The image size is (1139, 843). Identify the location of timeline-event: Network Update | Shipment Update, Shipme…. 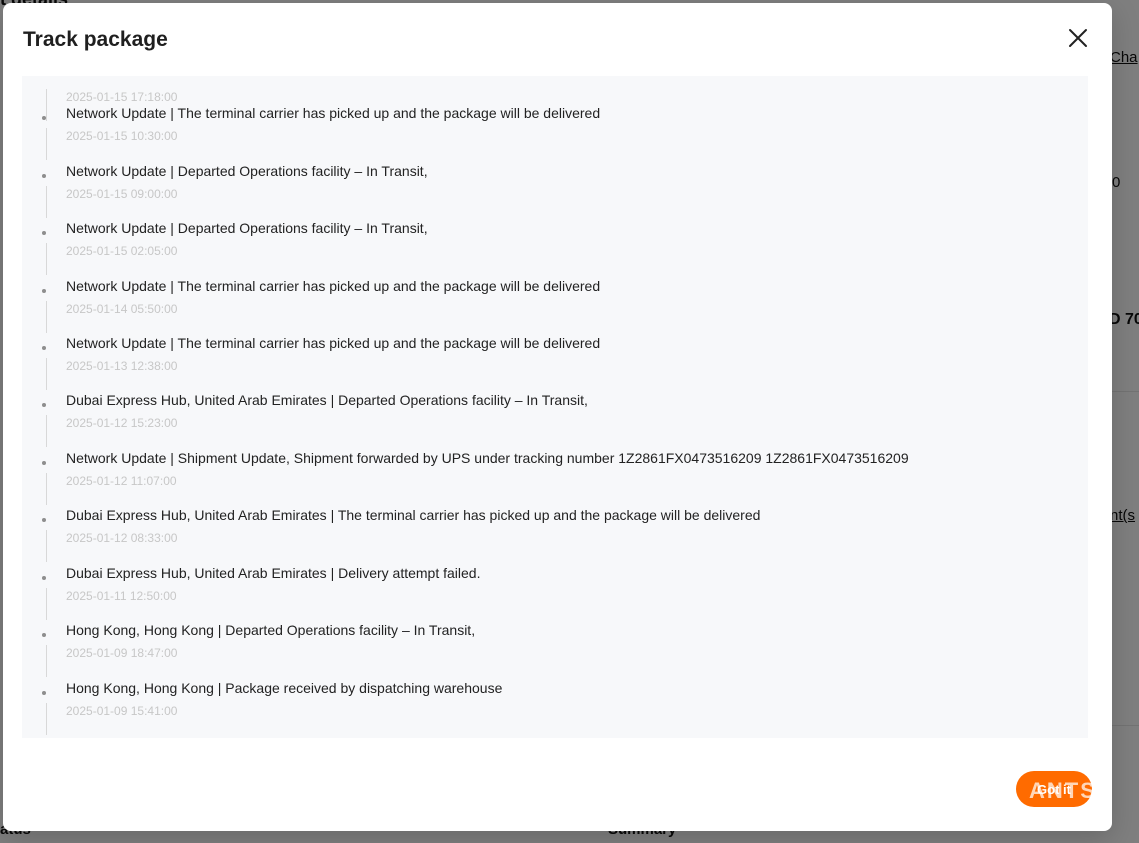
(555, 476).